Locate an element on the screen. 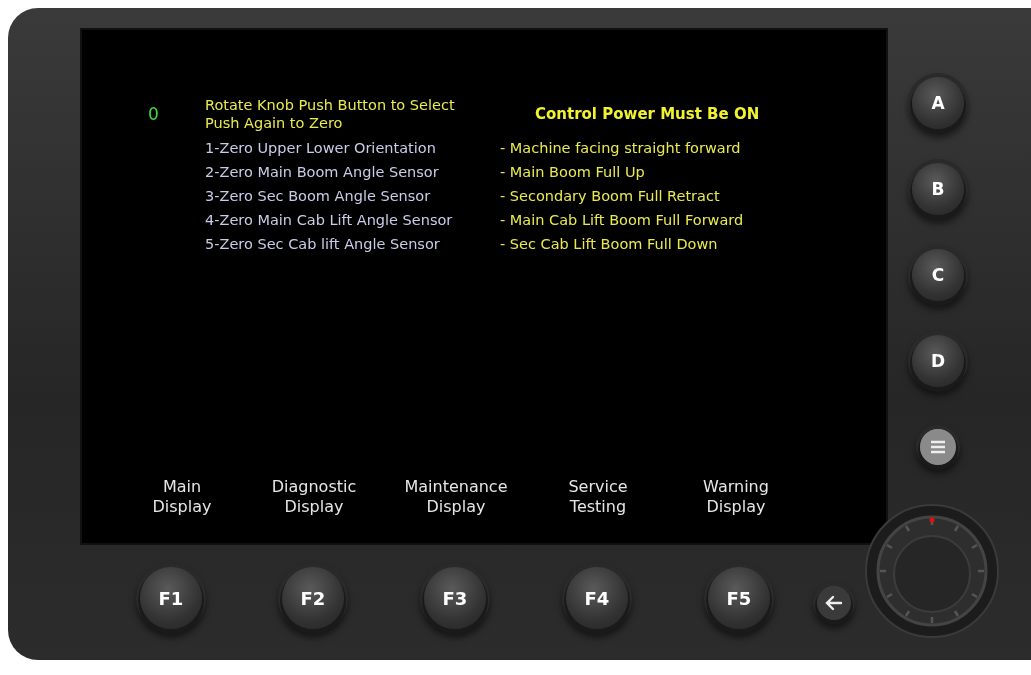 The height and width of the screenshot is (675, 1031). step-label: 1-Zero Upper Lower Orientation is located at coordinates (321, 148).